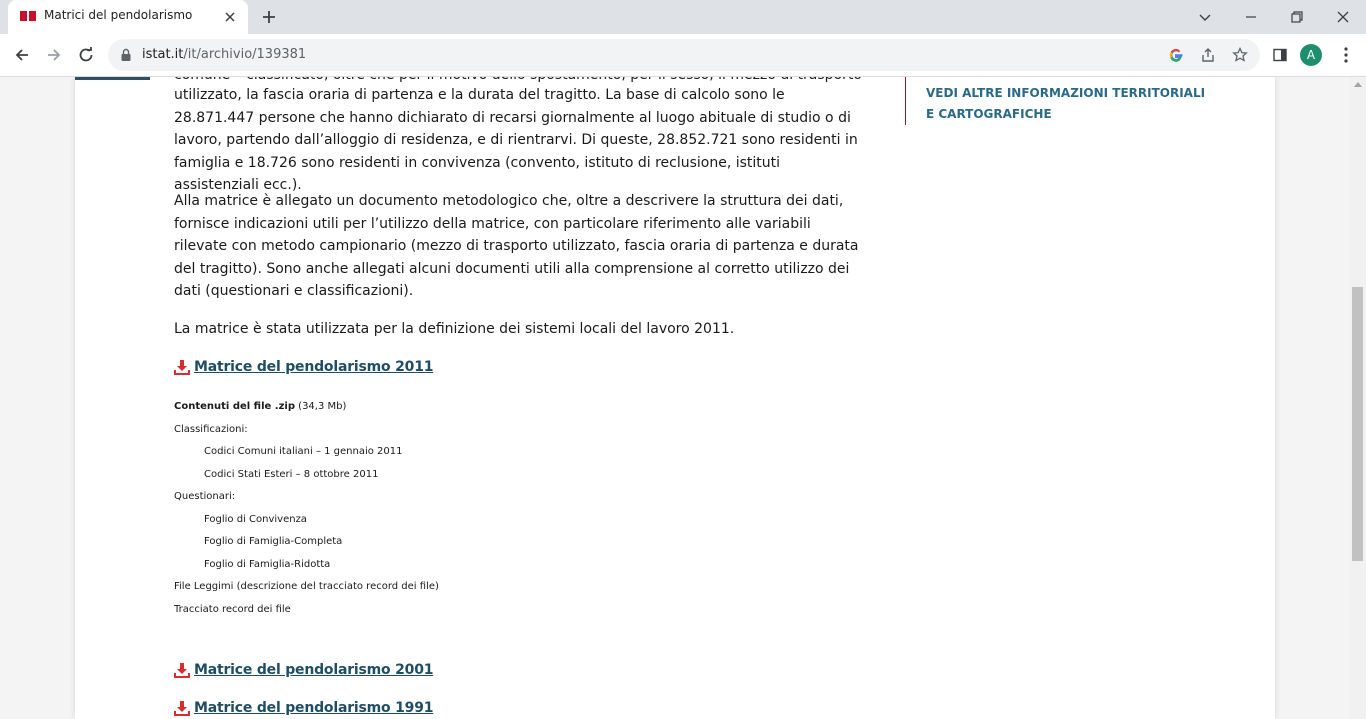 This screenshot has width=1366, height=719. Describe the element at coordinates (232, 609) in the screenshot. I see `tracciato-record: Tracciato record dei file` at that location.